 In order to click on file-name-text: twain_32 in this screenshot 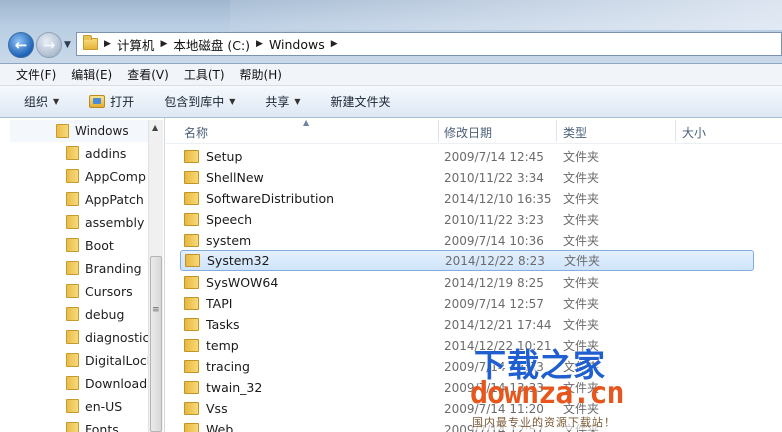, I will do `click(234, 387)`.